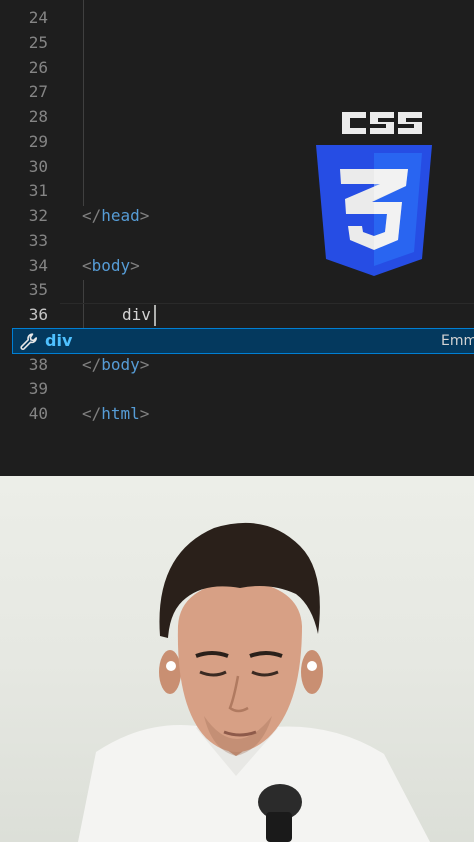  Describe the element at coordinates (83, 103) in the screenshot. I see `indent-guide` at that location.